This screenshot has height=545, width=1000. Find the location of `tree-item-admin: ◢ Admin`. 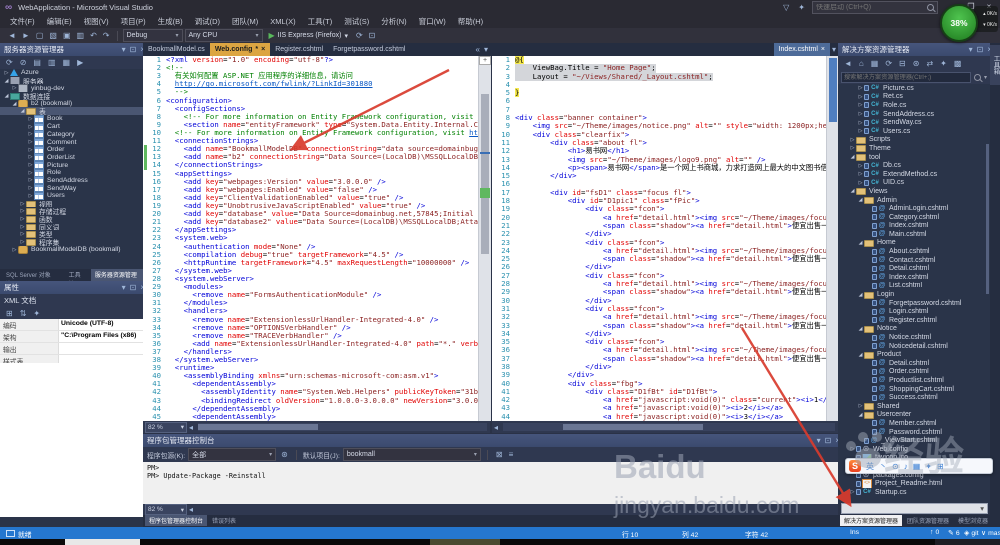

tree-item-admin: ◢ Admin is located at coordinates (913, 200).